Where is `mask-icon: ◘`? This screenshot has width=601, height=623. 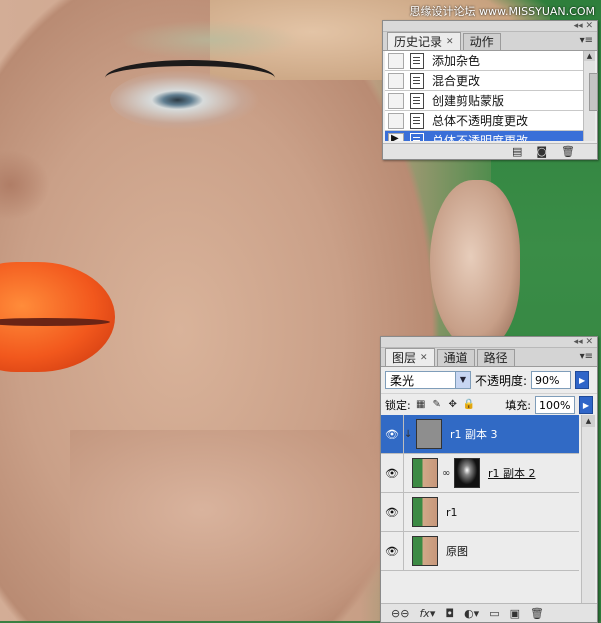 mask-icon: ◘ is located at coordinates (449, 613).